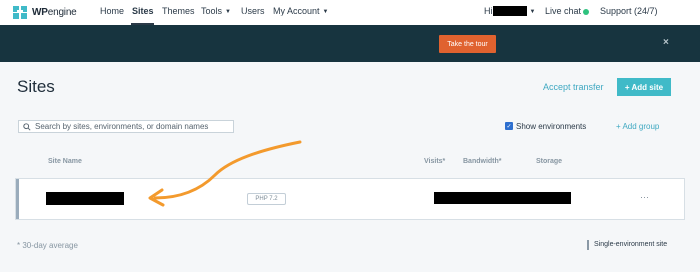 This screenshot has height=272, width=700. I want to click on page-title: Sites, so click(36, 86).